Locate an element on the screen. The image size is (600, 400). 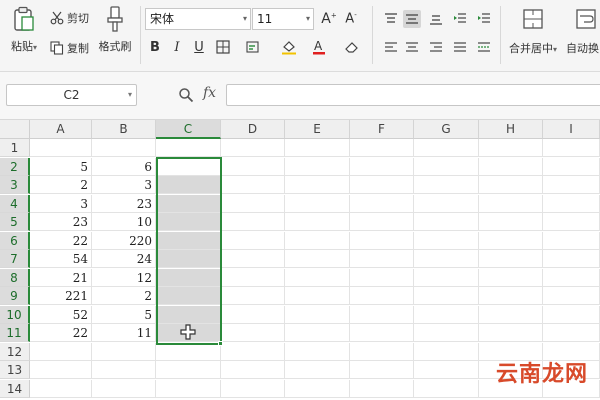
clear-format-button is located at coordinates (351, 47).